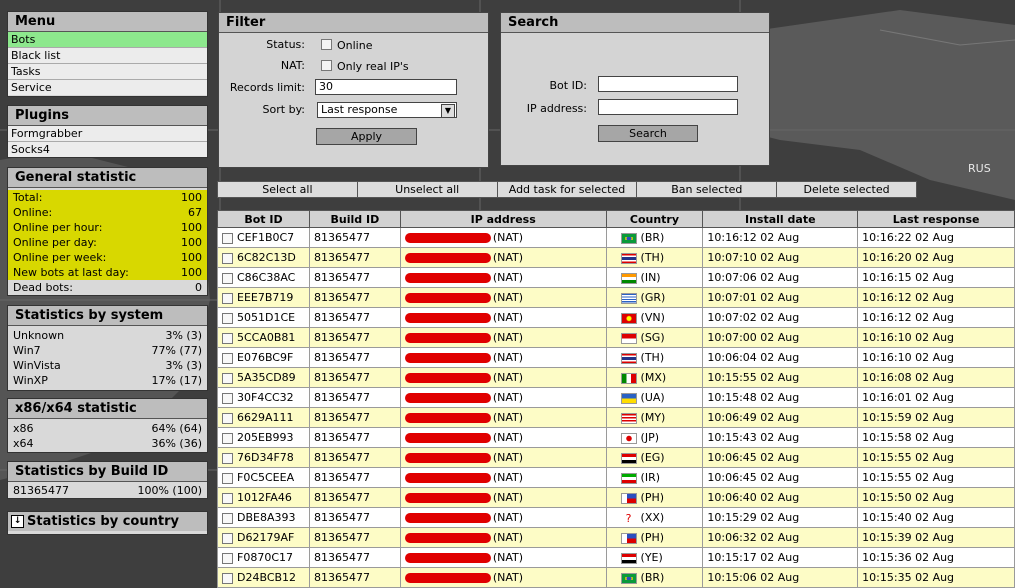 The image size is (1015, 588). I want to click on map-label: RUS, so click(979, 168).